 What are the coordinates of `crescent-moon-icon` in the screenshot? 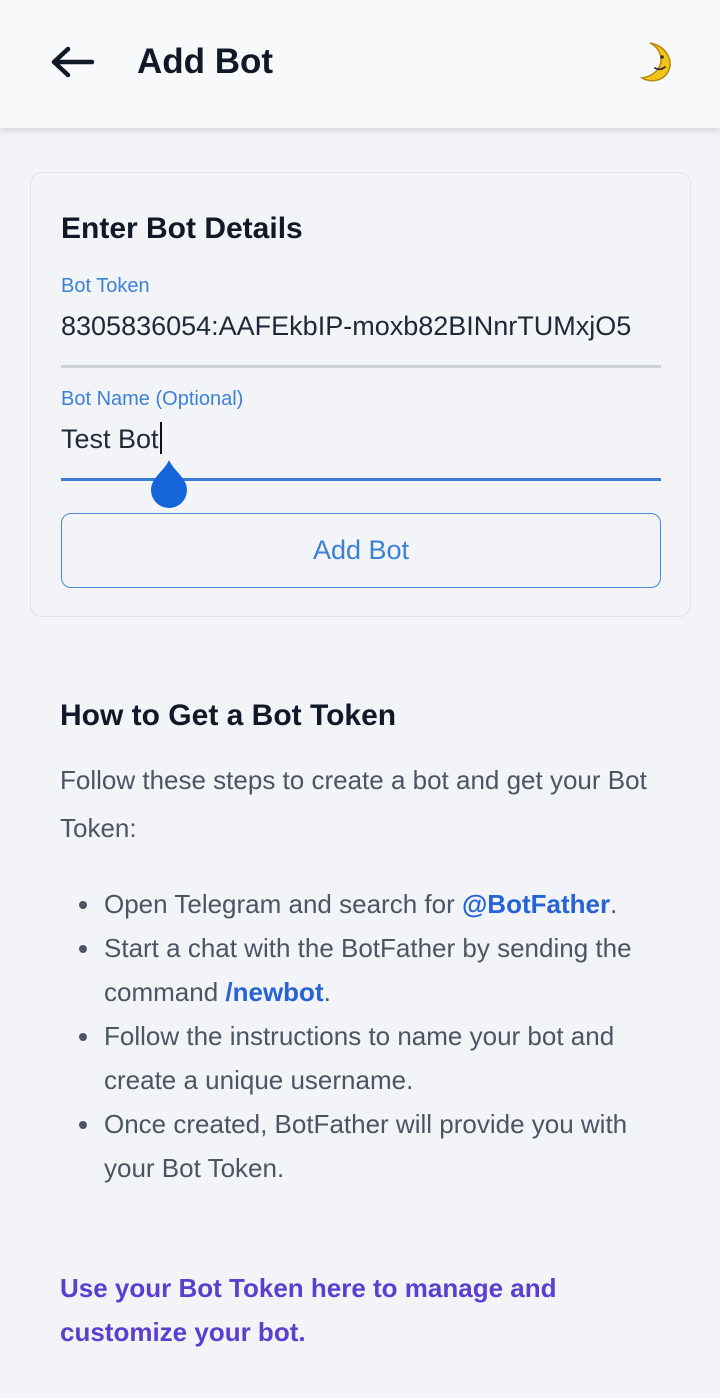 It's located at (655, 62).